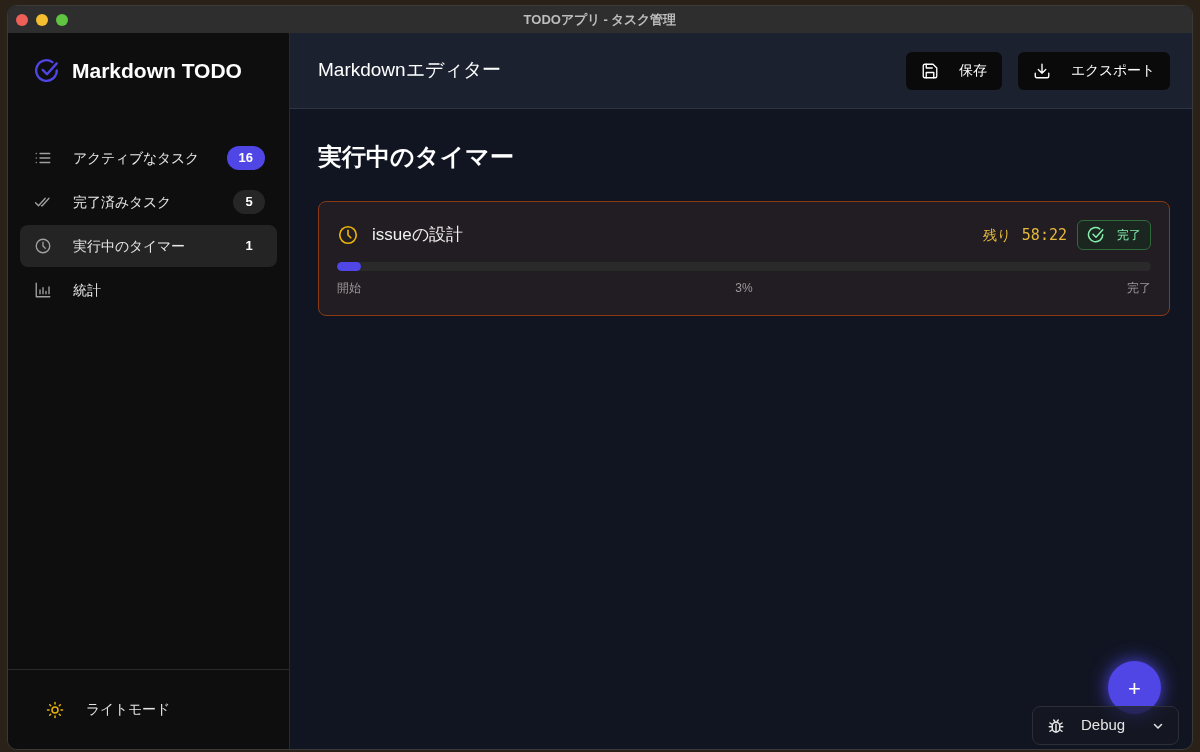 This screenshot has width=1200, height=752. What do you see at coordinates (43, 290) in the screenshot?
I see `bar-chart-icon` at bounding box center [43, 290].